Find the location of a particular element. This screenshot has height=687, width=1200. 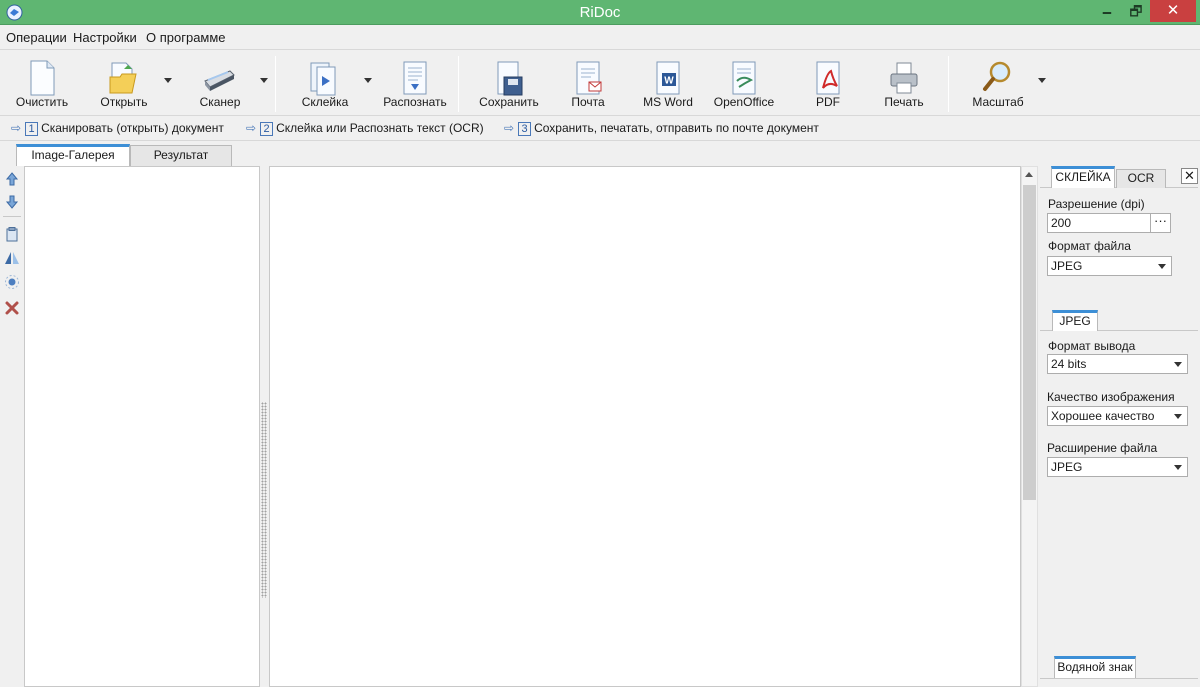

mail-label: Почта is located at coordinates (588, 102).